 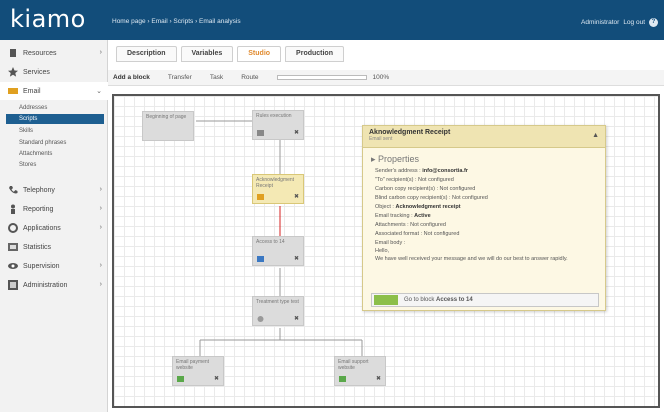 What do you see at coordinates (54, 247) in the screenshot?
I see `sidebar-item-statistics: Statistics` at bounding box center [54, 247].